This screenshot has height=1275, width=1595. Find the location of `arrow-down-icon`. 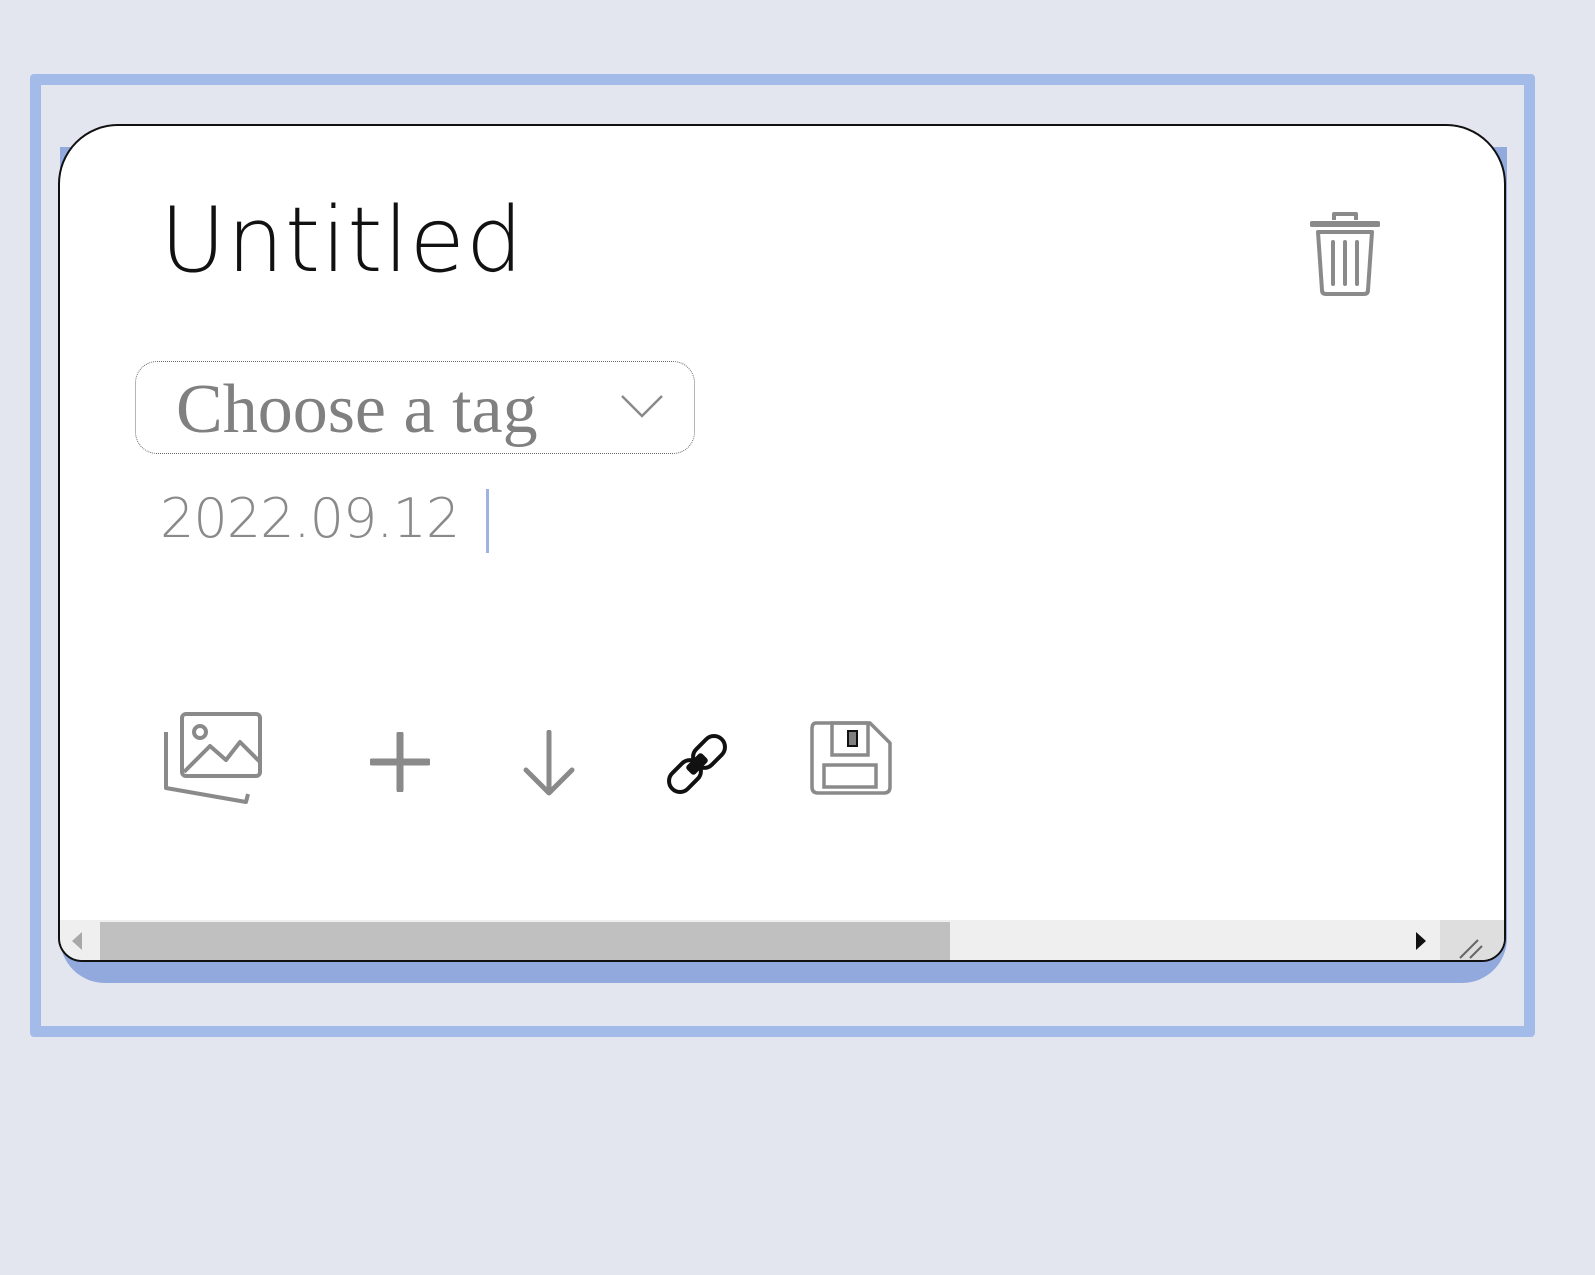

arrow-down-icon is located at coordinates (549, 763).